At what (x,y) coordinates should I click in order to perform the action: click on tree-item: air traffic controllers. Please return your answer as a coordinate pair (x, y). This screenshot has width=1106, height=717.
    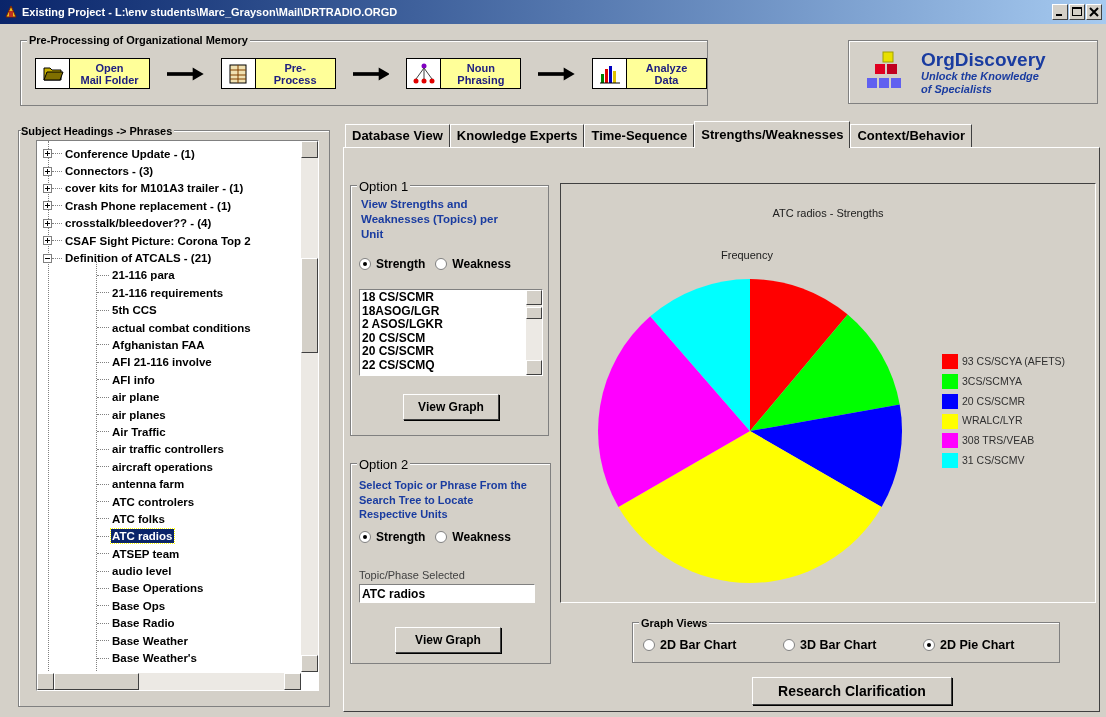
    Looking at the image, I should click on (168, 449).